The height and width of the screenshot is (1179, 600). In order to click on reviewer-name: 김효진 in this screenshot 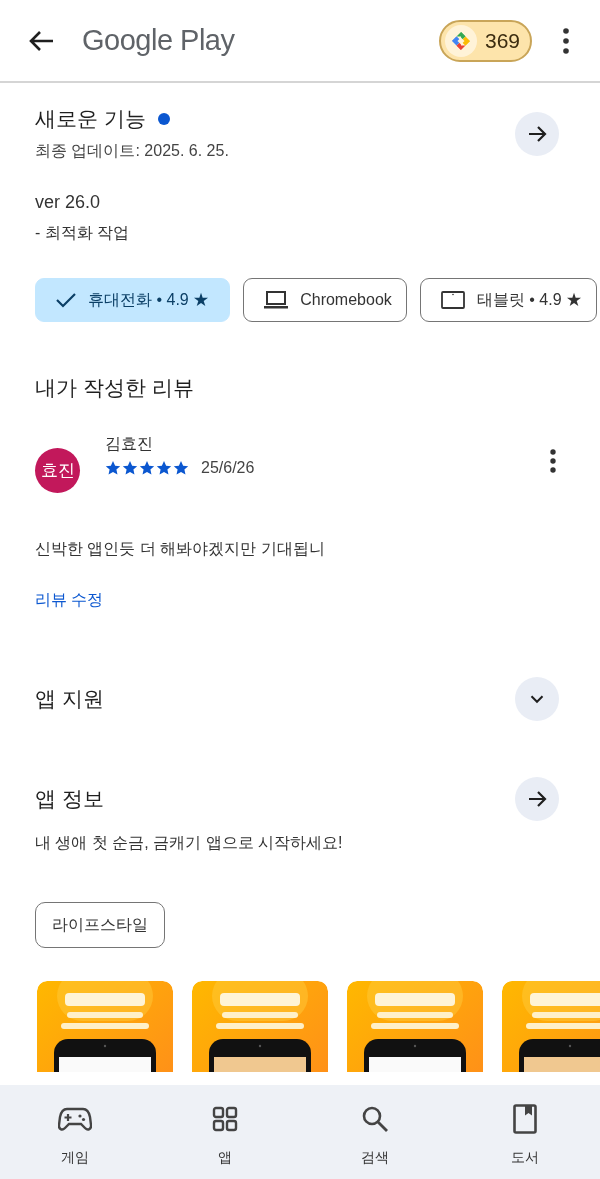, I will do `click(129, 444)`.